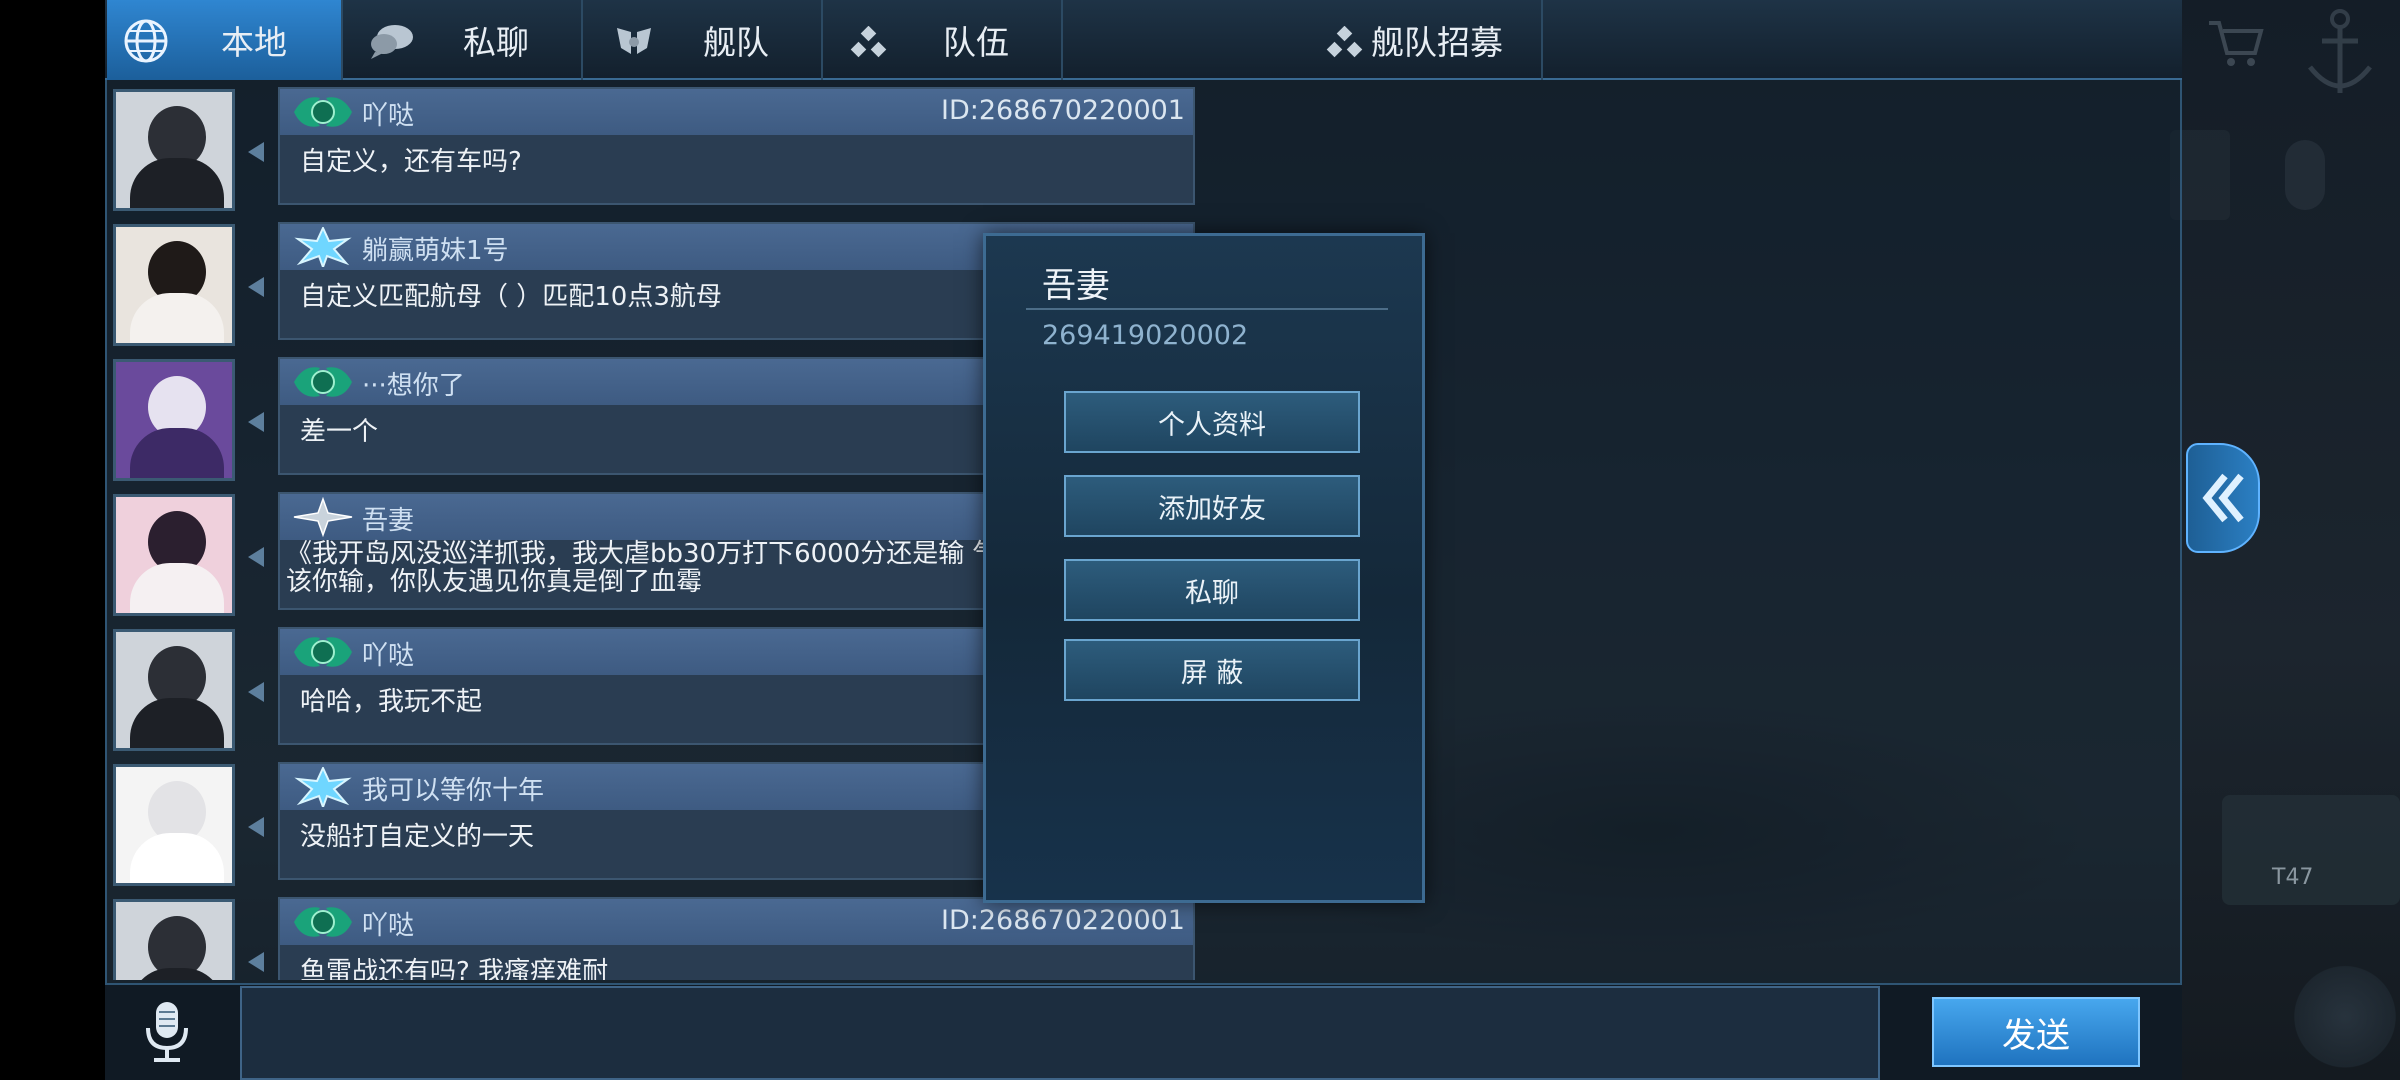 This screenshot has width=2400, height=1080. Describe the element at coordinates (634, 41) in the screenshot. I see `fleet-emblem-icon` at that location.